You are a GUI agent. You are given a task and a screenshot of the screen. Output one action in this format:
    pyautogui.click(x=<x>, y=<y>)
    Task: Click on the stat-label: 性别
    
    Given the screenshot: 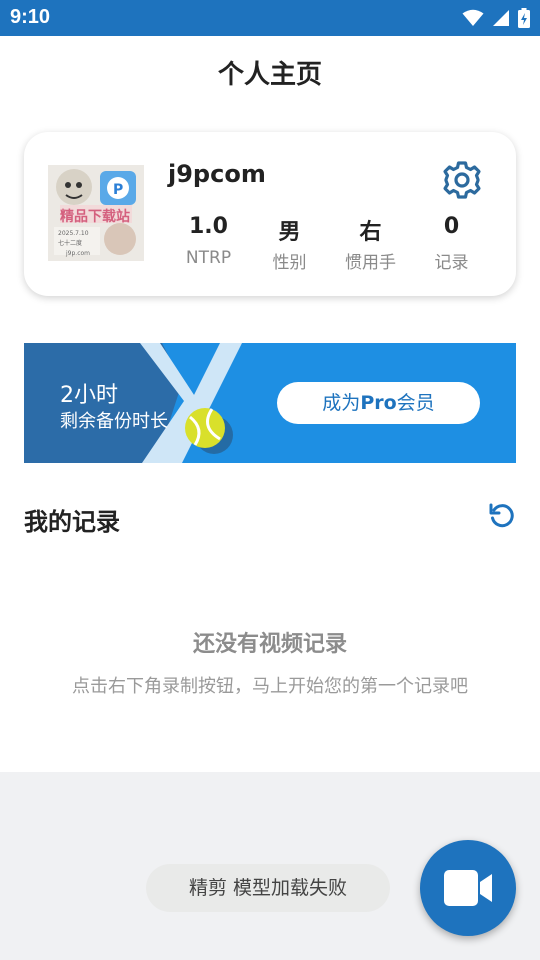 What is the action you would take?
    pyautogui.click(x=289, y=263)
    